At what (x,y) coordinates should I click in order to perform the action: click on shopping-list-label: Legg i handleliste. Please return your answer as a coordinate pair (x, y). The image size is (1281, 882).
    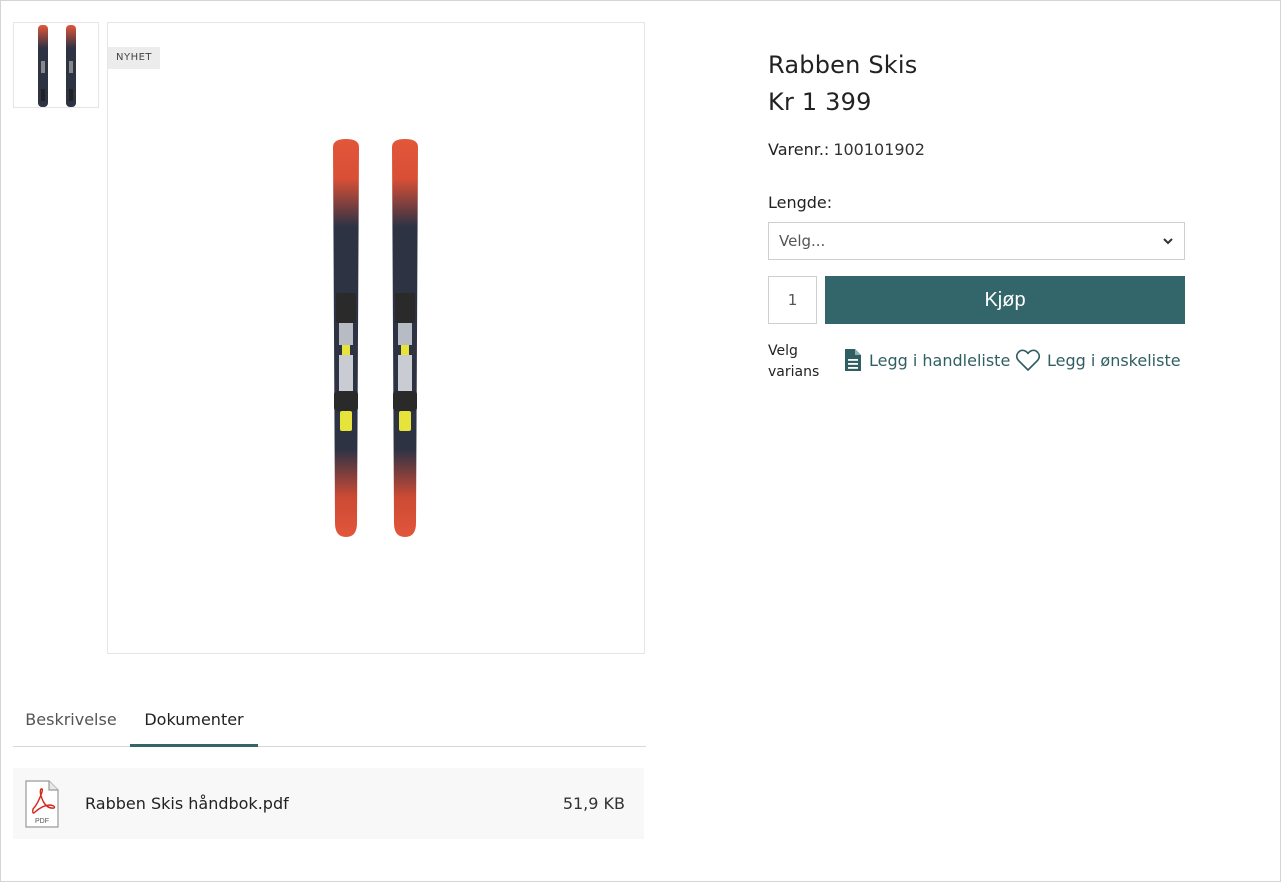
    Looking at the image, I should click on (940, 360).